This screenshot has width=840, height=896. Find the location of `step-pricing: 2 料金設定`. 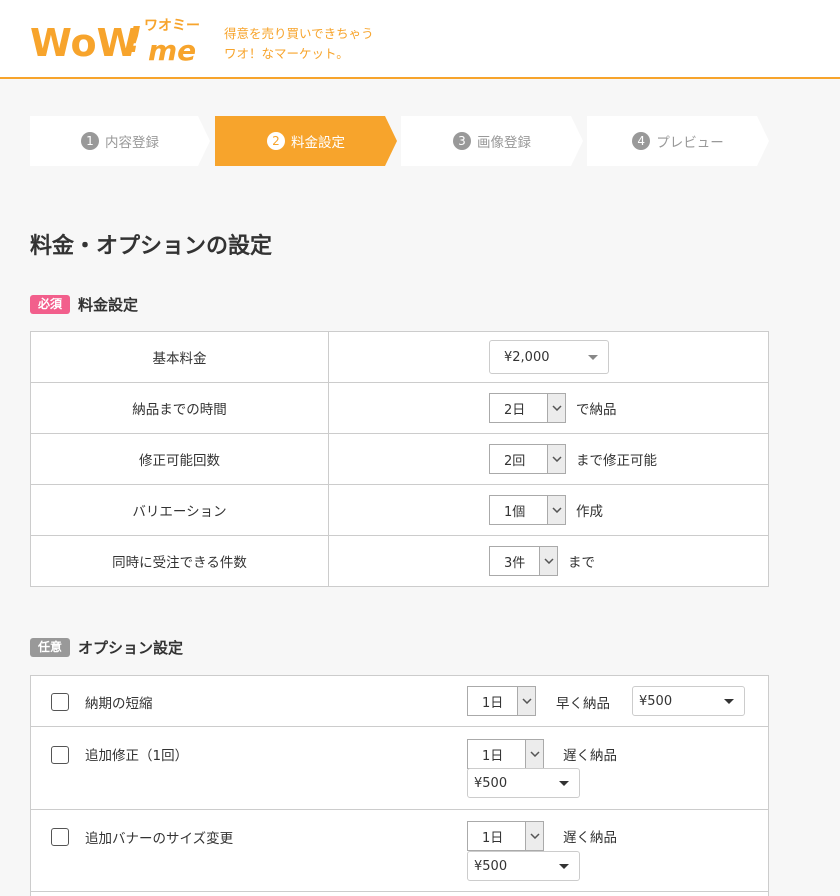

step-pricing: 2 料金設定 is located at coordinates (306, 141).